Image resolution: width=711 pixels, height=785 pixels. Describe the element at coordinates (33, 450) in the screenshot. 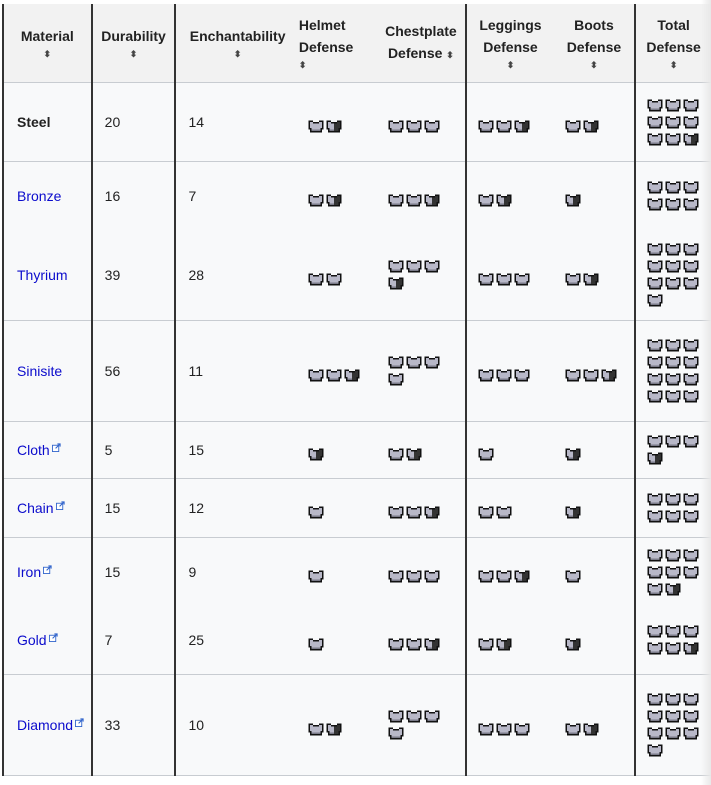

I see `material-name: Cloth` at that location.